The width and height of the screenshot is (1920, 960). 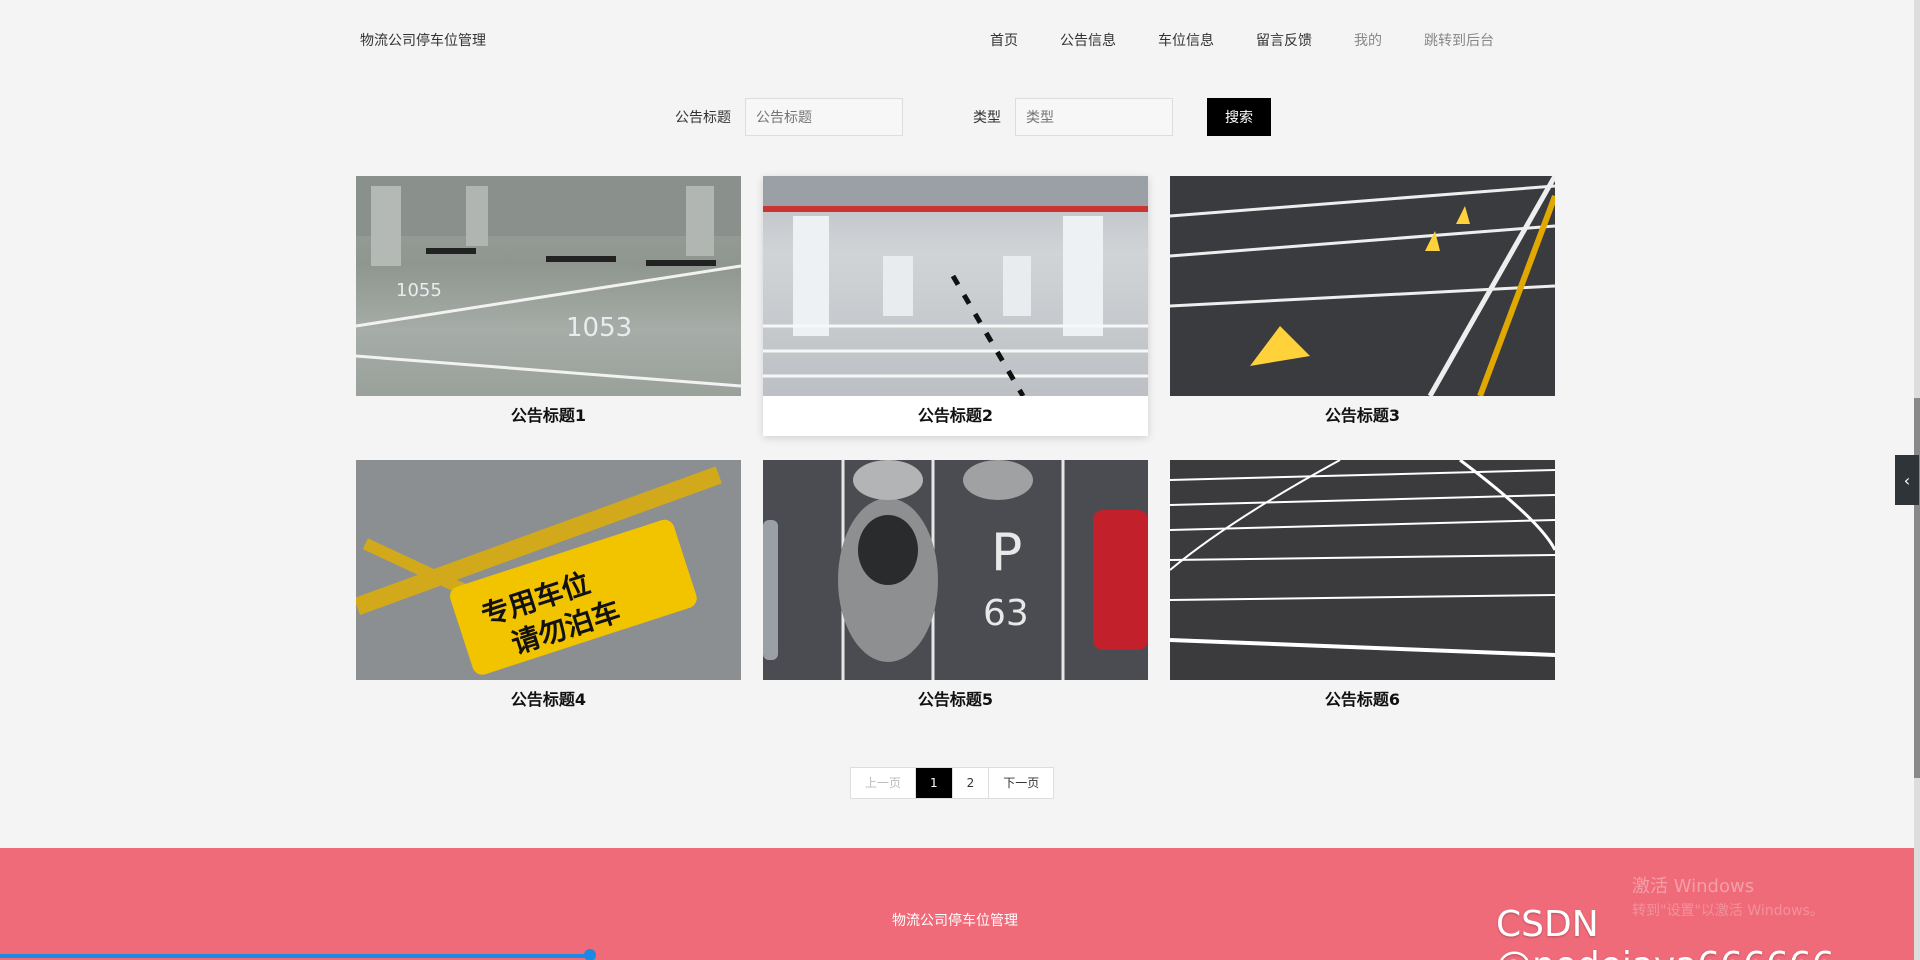 I want to click on card-title-6: 公告标题6, so click(x=1362, y=700).